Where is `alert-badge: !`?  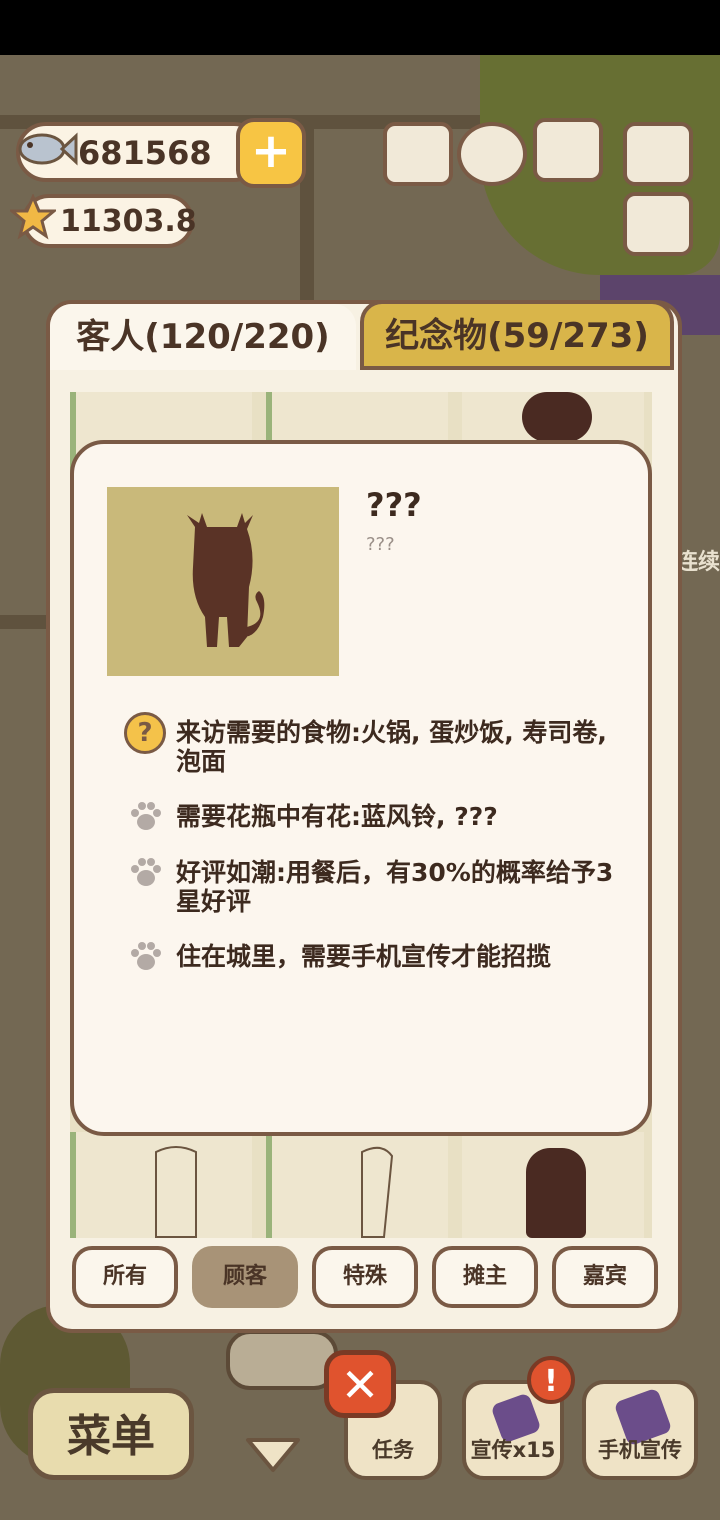 alert-badge: ! is located at coordinates (551, 1380).